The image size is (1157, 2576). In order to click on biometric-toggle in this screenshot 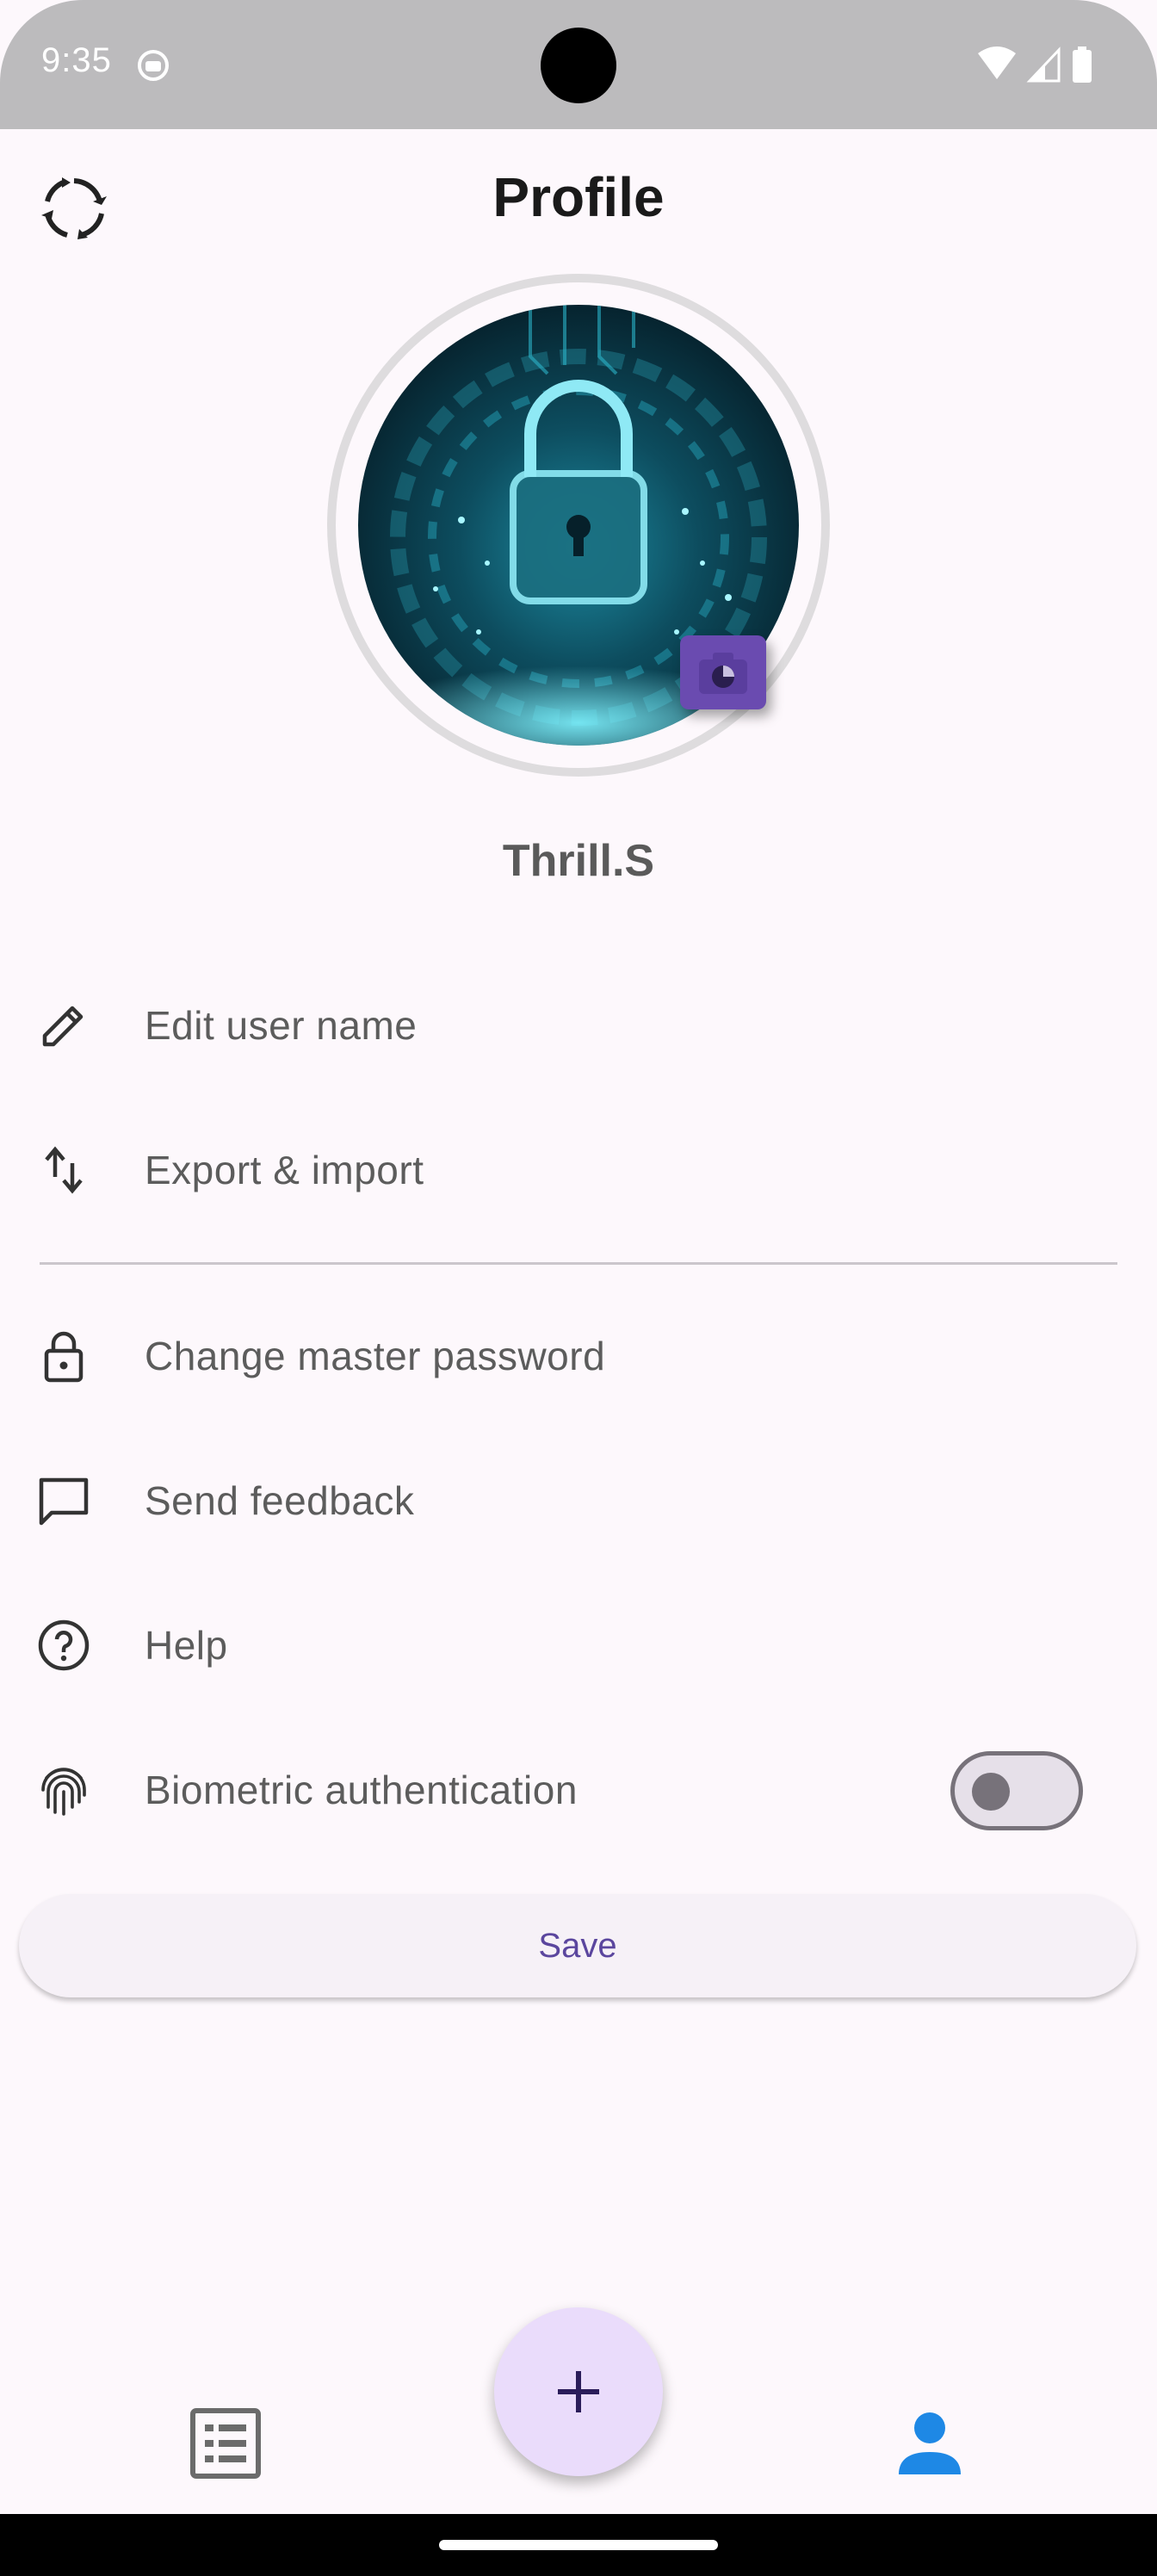, I will do `click(1016, 1790)`.